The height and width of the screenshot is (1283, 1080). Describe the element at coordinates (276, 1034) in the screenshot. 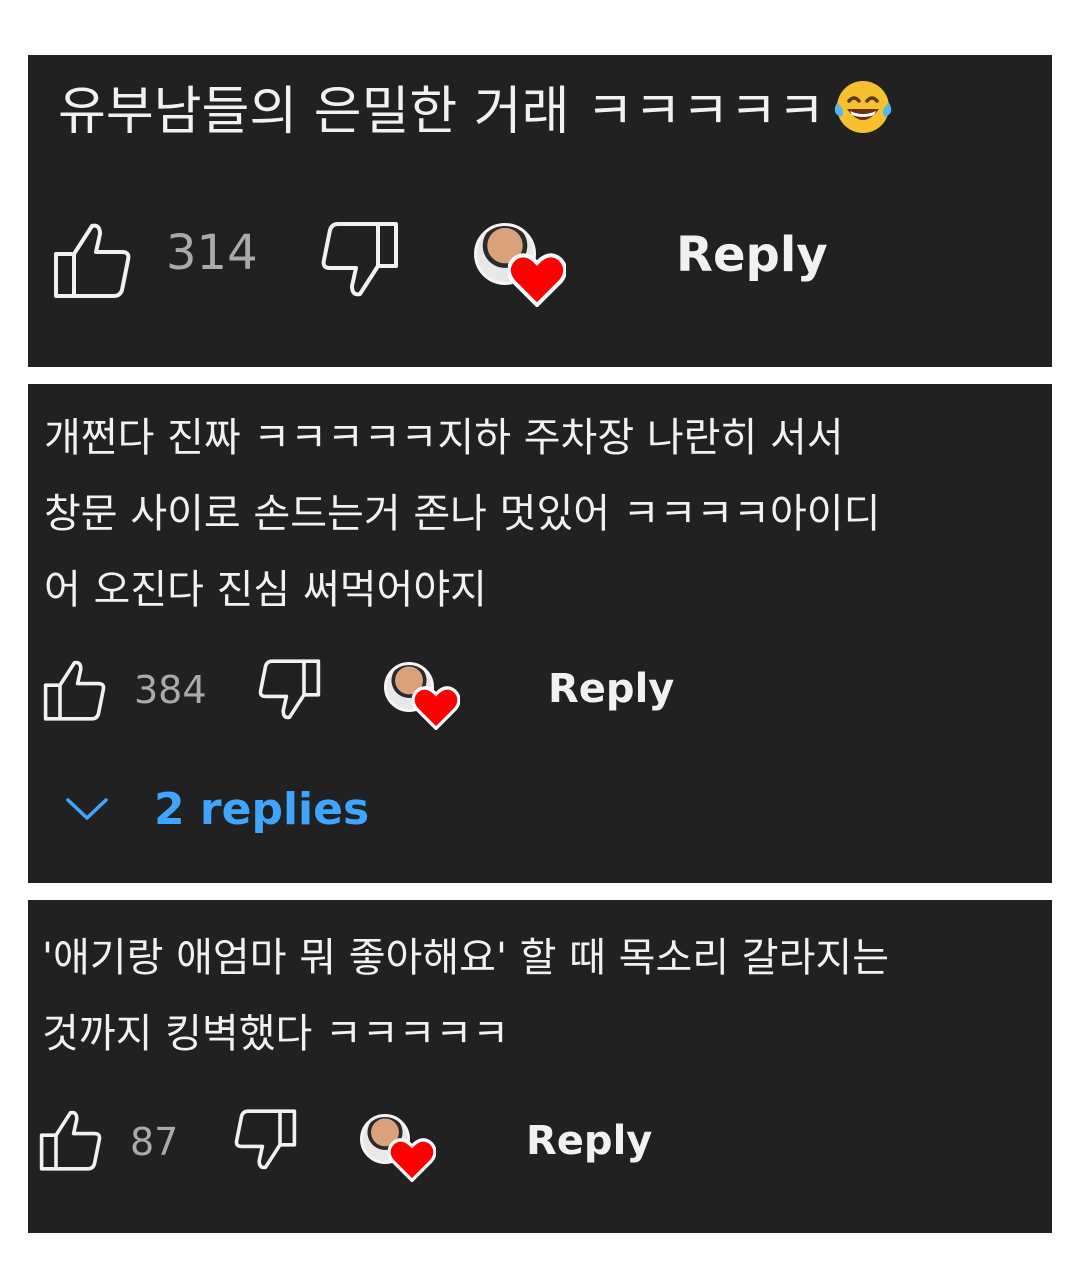

I see `comment-line: 것까지 킹벽했다 ㅋㅋㅋㅋㅋ` at that location.